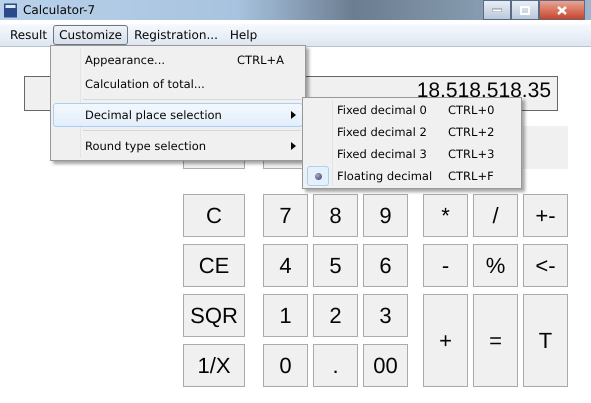 The height and width of the screenshot is (403, 591). I want to click on key-button: 1, so click(285, 315).